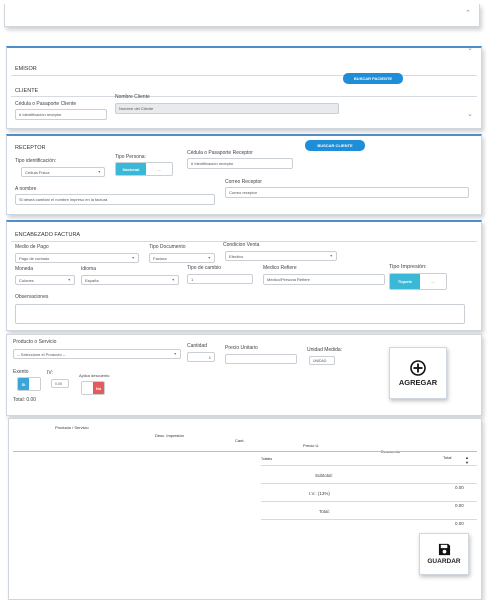 This screenshot has height=600, width=500. Describe the element at coordinates (32, 297) in the screenshot. I see `observaciones-label: Observaciones` at that location.